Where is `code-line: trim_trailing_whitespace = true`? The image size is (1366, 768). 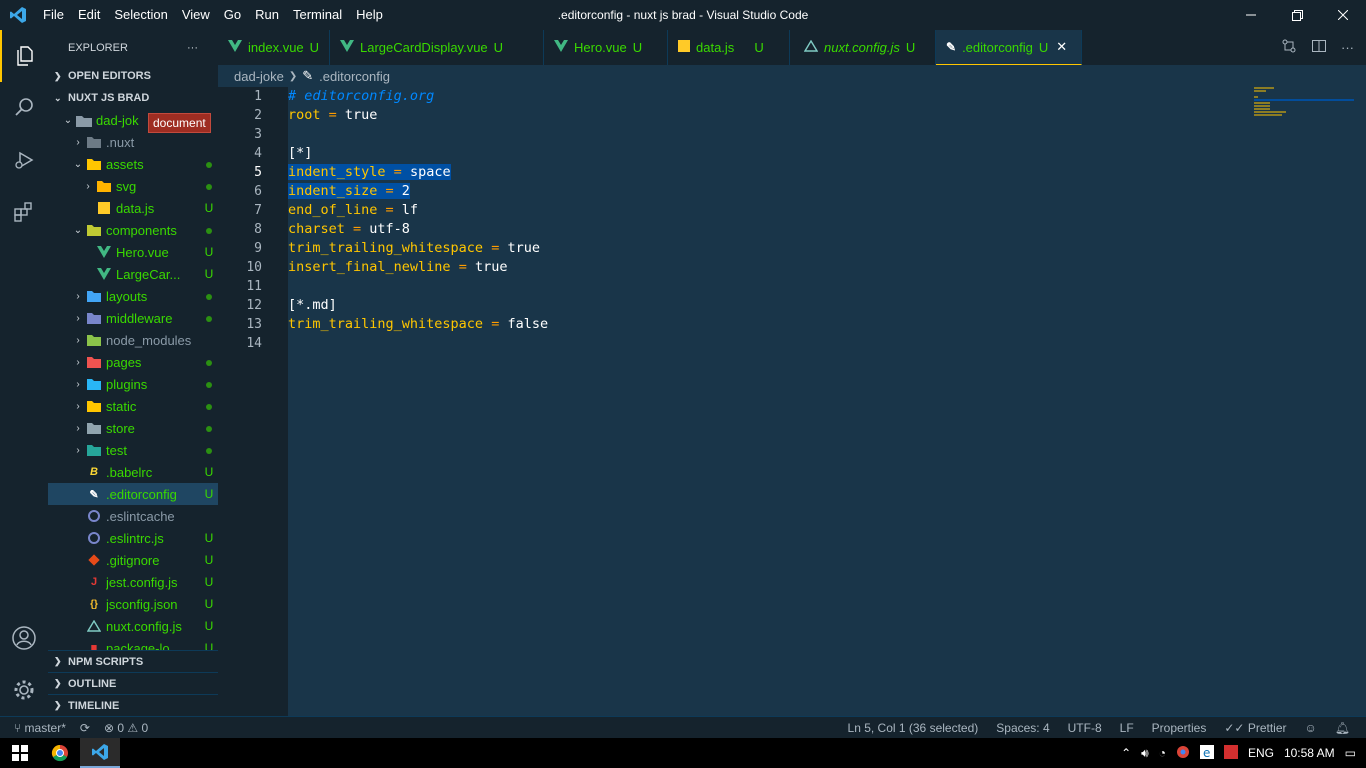
code-line: trim_trailing_whitespace = true is located at coordinates (418, 248).